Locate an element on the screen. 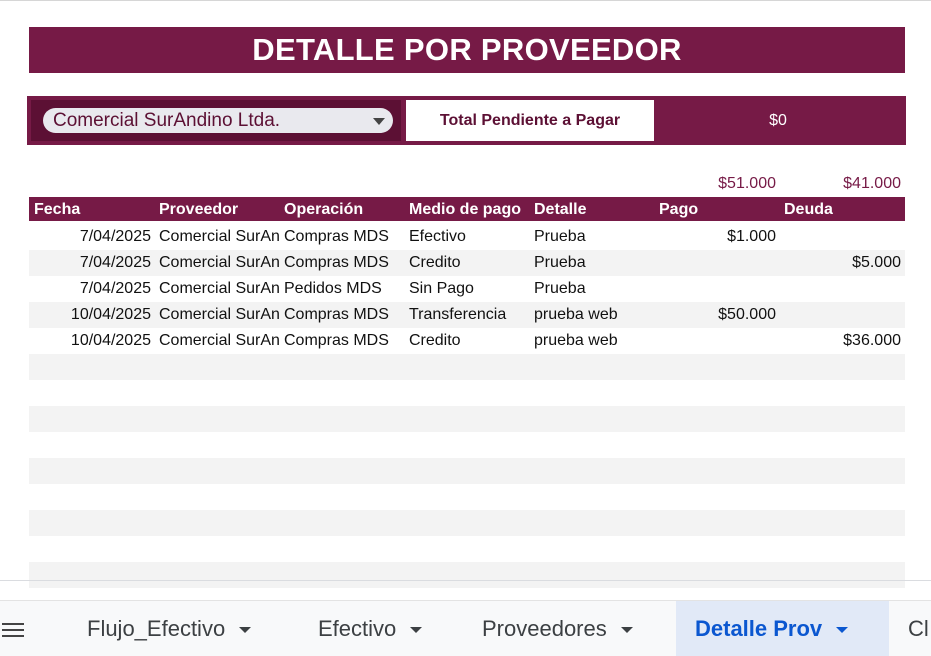 The height and width of the screenshot is (656, 931). cell-medio-pago: Sin Pago is located at coordinates (469, 289).